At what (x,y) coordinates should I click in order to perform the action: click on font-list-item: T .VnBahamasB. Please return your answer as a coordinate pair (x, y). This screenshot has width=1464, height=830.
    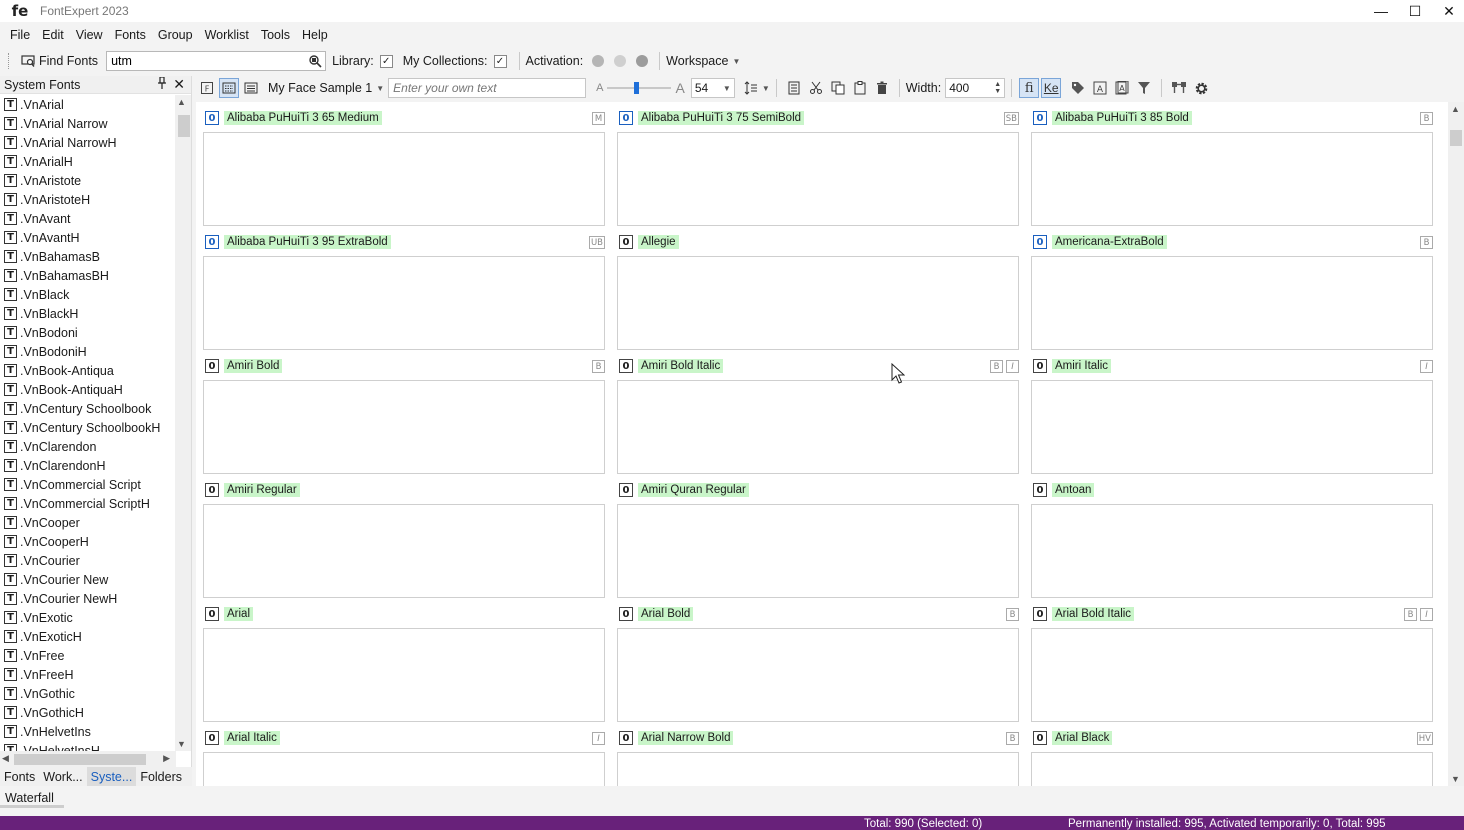
    Looking at the image, I should click on (88, 256).